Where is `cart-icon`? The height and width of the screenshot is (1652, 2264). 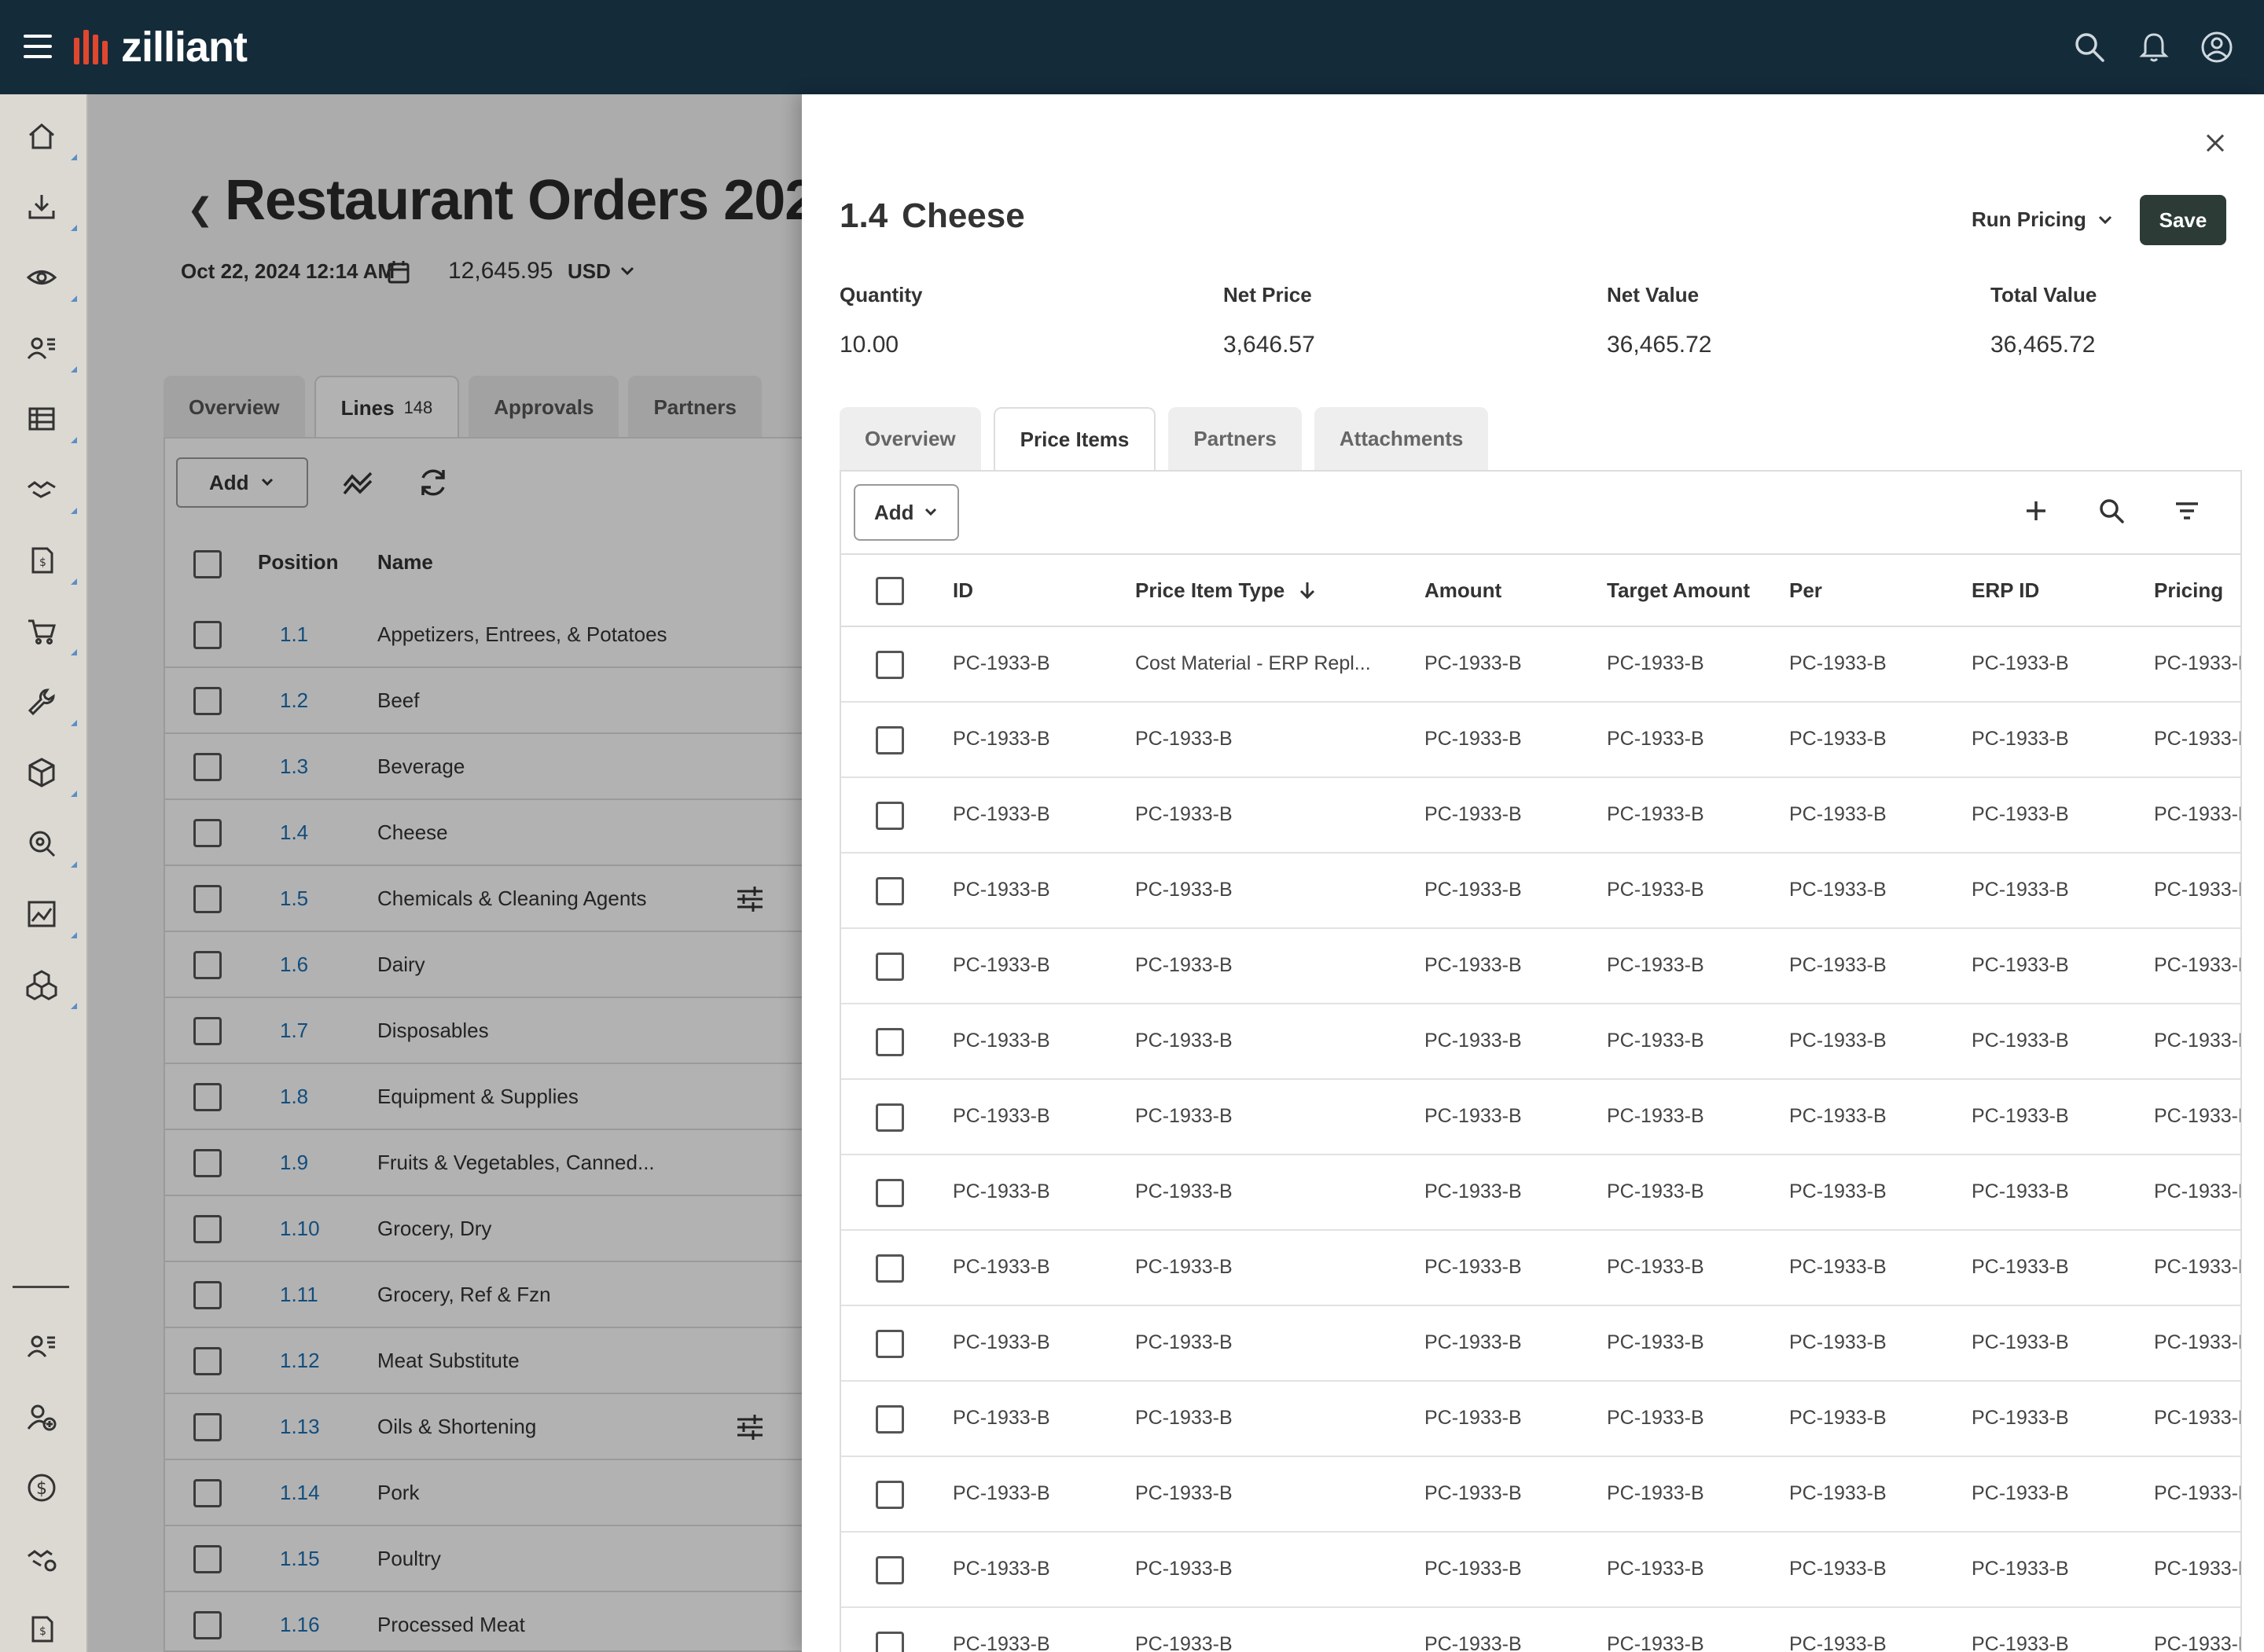 cart-icon is located at coordinates (41, 632).